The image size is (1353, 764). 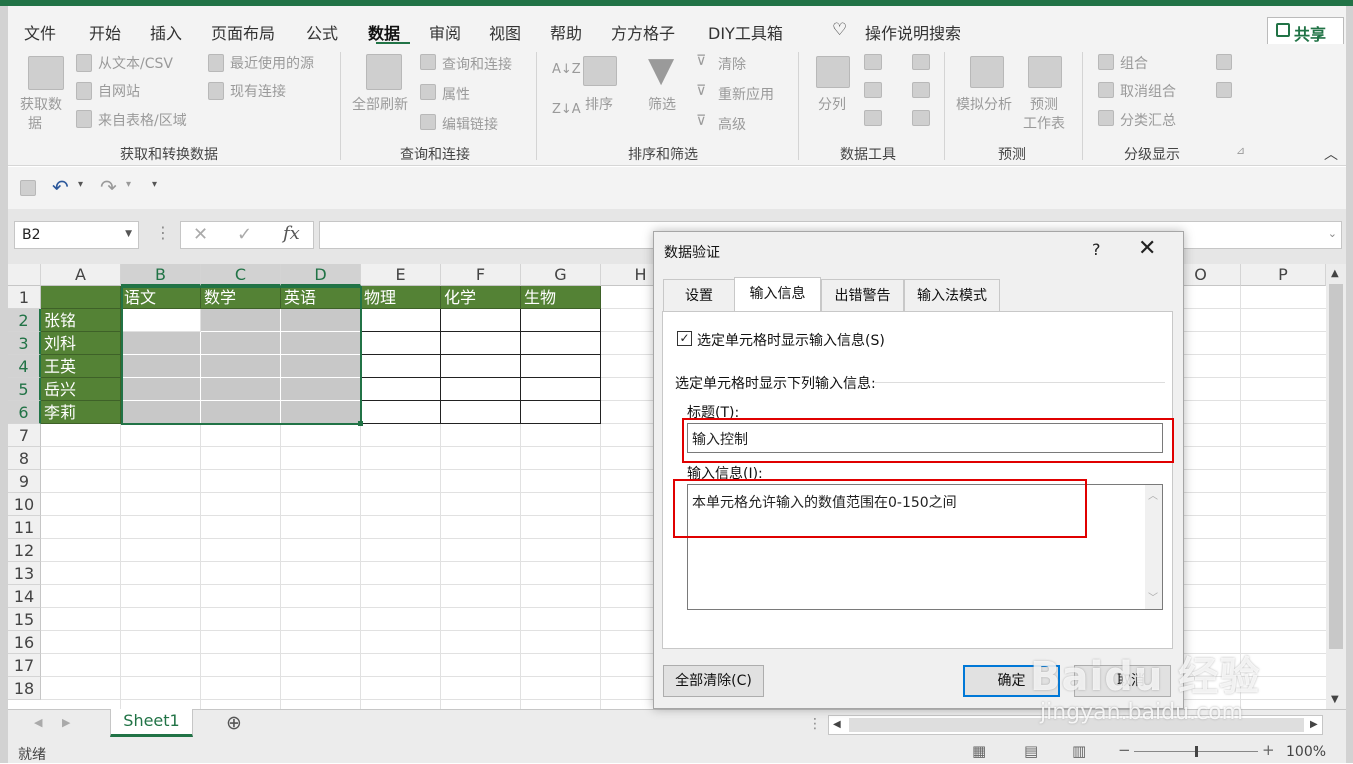 What do you see at coordinates (561, 297) in the screenshot?
I see `header-cell: 生物` at bounding box center [561, 297].